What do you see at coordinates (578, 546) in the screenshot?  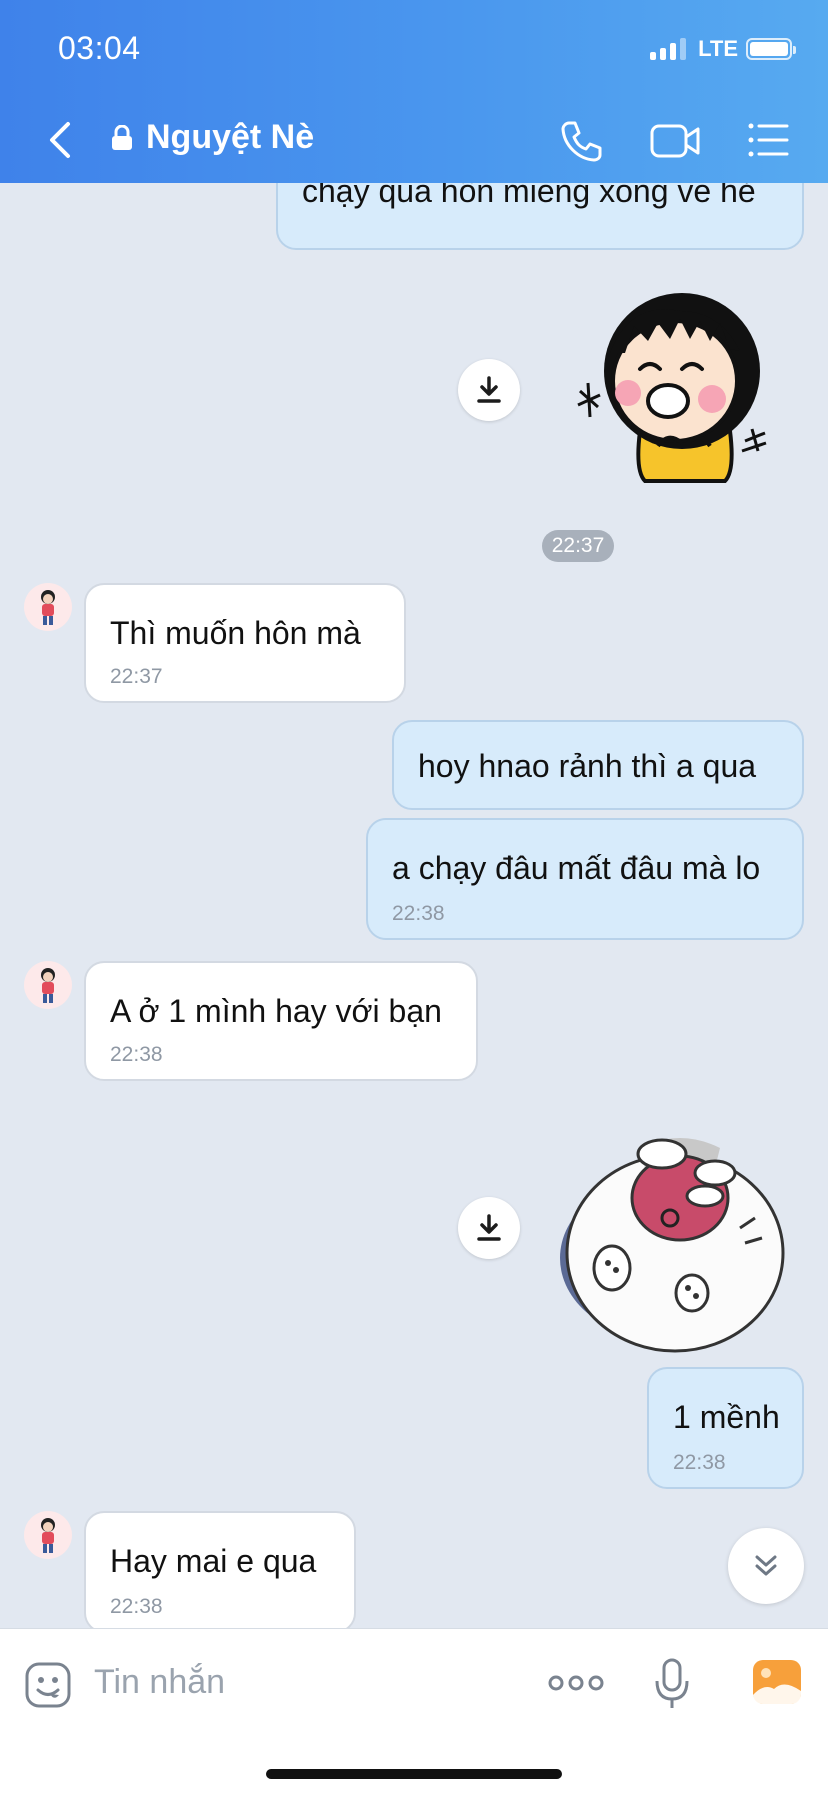 I see `time-divider: 22:37` at bounding box center [578, 546].